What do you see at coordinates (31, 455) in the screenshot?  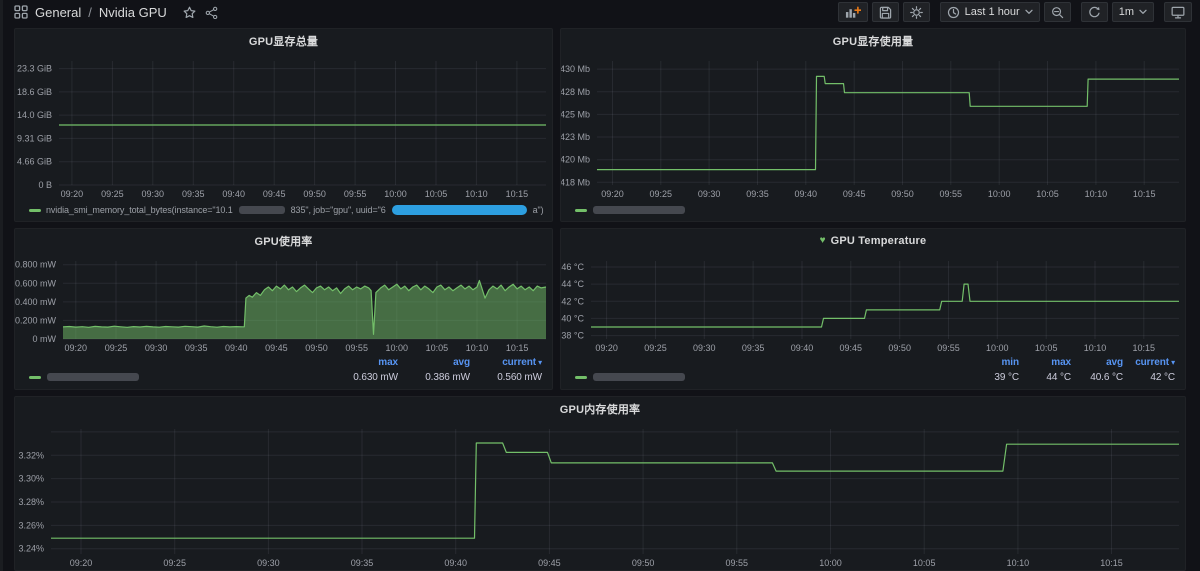 I see `y-tick-label: 3.32%` at bounding box center [31, 455].